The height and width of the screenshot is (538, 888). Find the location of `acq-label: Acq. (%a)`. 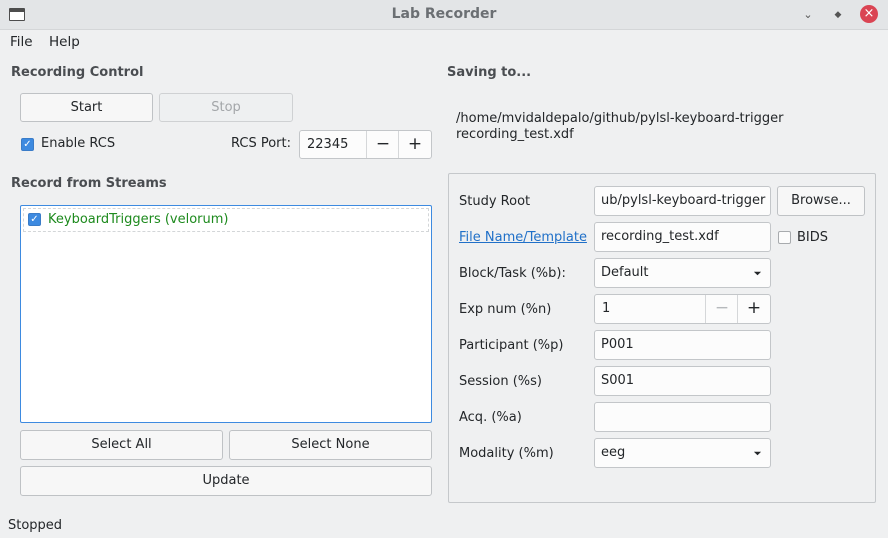

acq-label: Acq. (%a) is located at coordinates (490, 417).